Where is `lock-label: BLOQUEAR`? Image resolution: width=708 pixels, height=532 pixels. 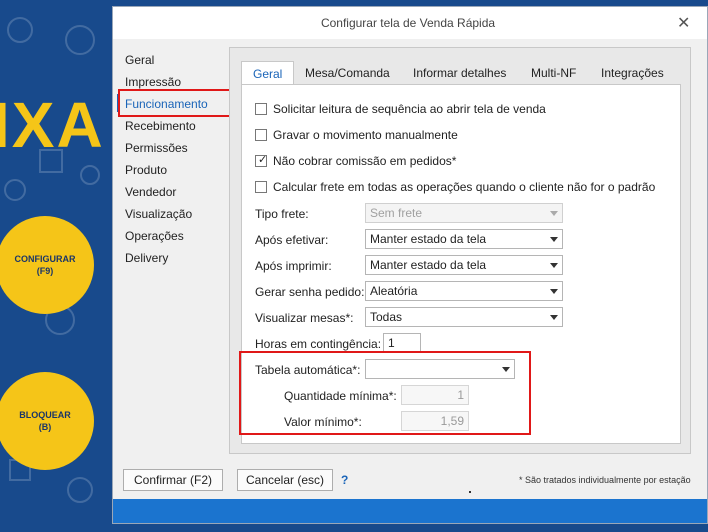 lock-label: BLOQUEAR is located at coordinates (45, 415).